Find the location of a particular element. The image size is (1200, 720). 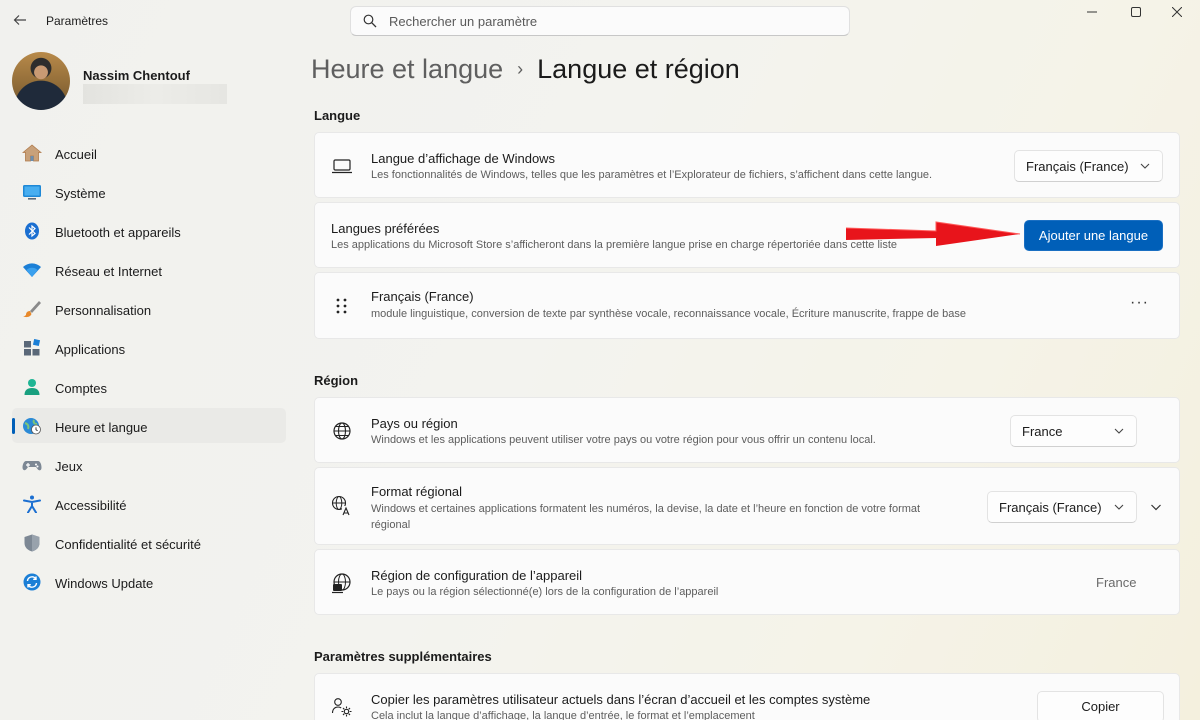

search-icon is located at coordinates (370, 21).